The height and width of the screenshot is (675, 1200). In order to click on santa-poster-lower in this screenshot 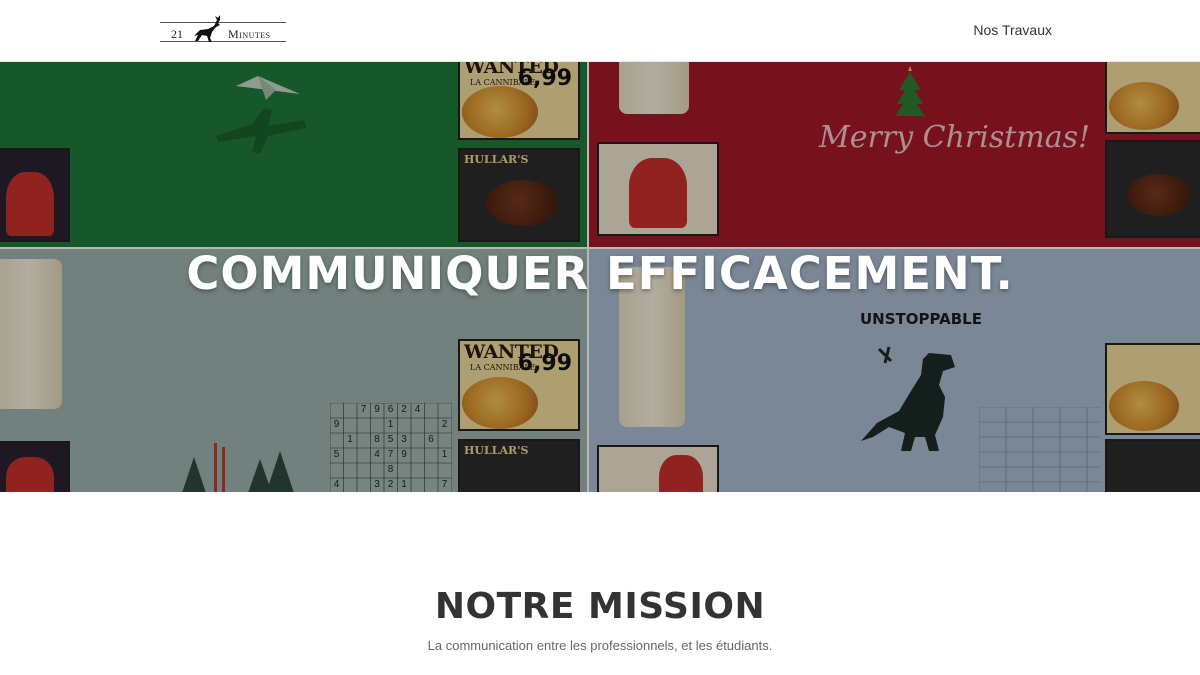, I will do `click(35, 466)`.